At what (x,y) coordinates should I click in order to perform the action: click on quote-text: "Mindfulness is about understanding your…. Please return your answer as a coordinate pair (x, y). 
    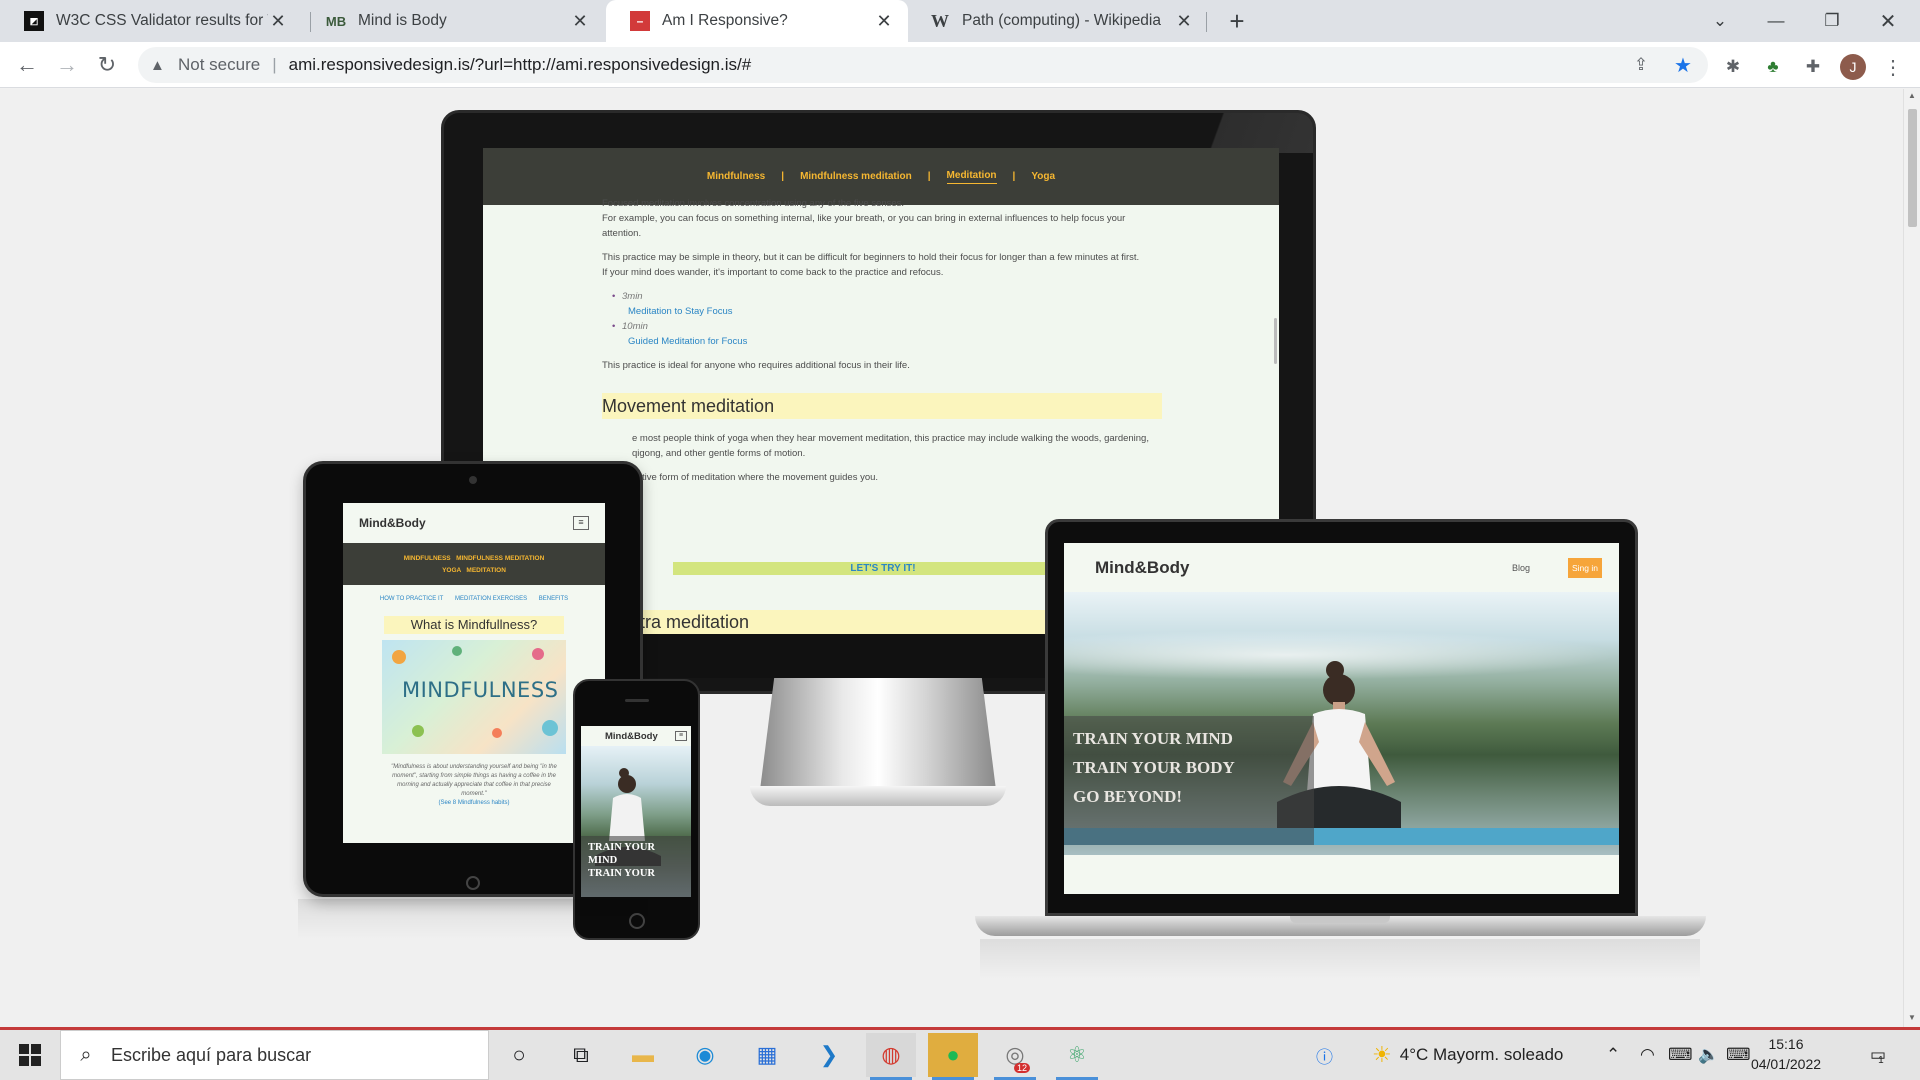
    Looking at the image, I should click on (474, 780).